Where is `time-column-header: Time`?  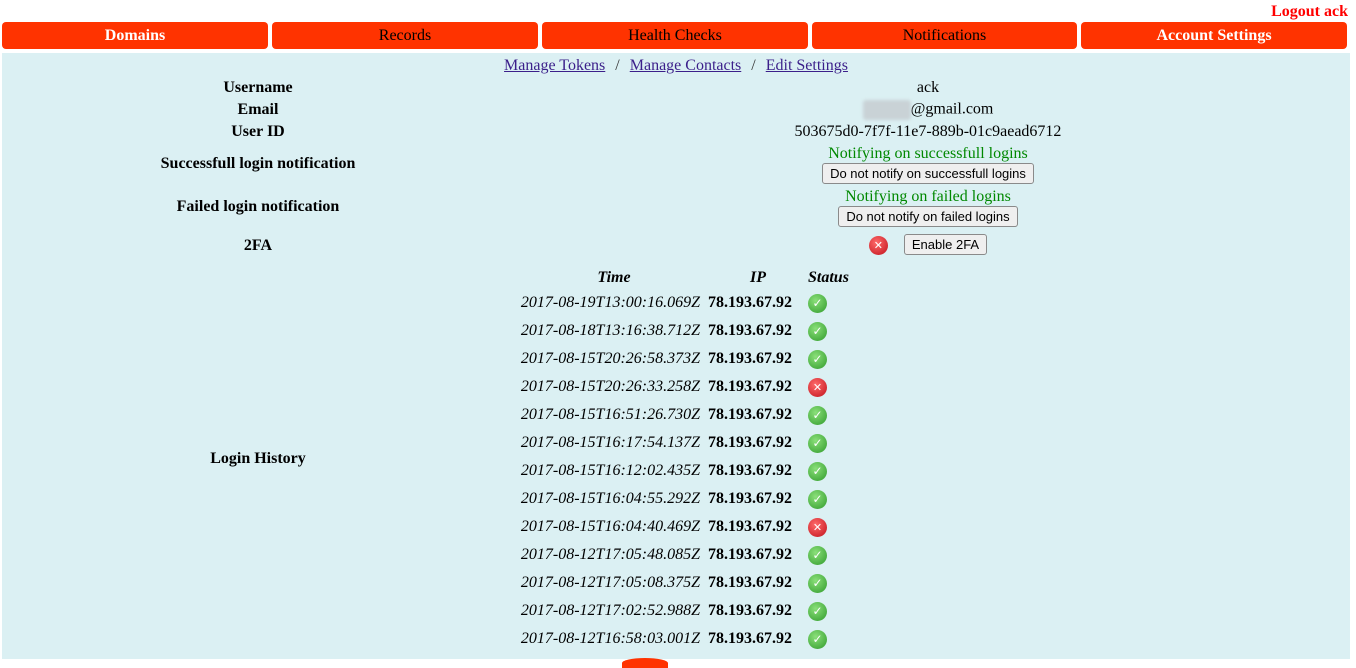
time-column-header: Time is located at coordinates (614, 277).